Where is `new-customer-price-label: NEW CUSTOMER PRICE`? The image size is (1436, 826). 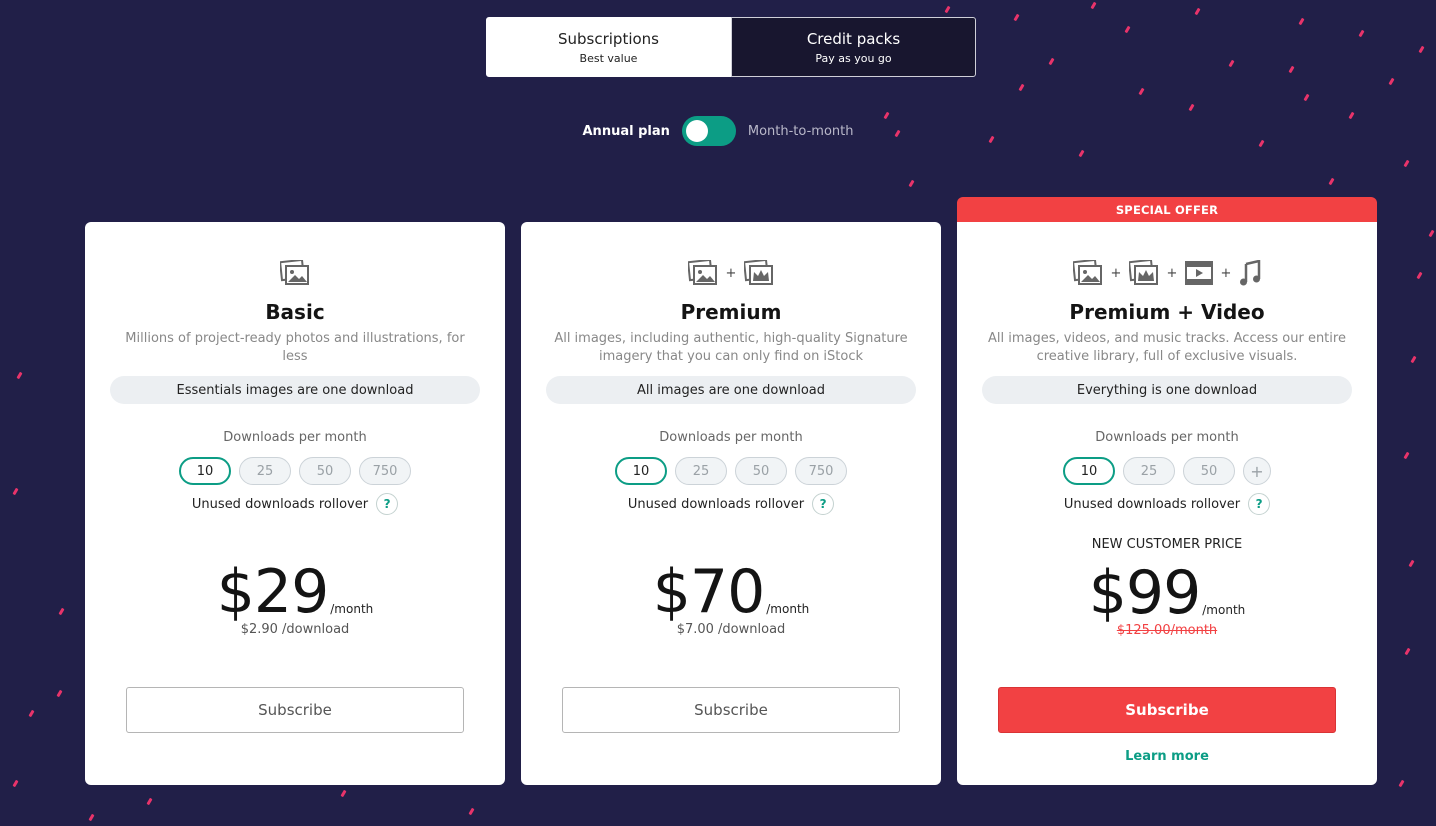
new-customer-price-label: NEW CUSTOMER PRICE is located at coordinates (1167, 544).